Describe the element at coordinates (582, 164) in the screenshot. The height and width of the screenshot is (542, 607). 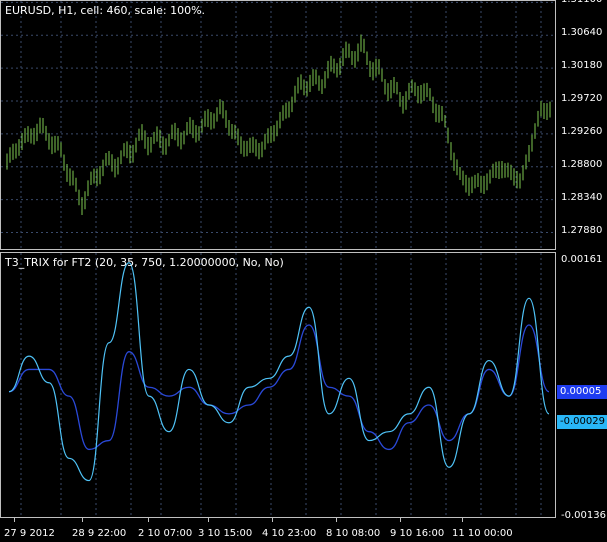
I see `price-y-tick: 1.28800` at that location.